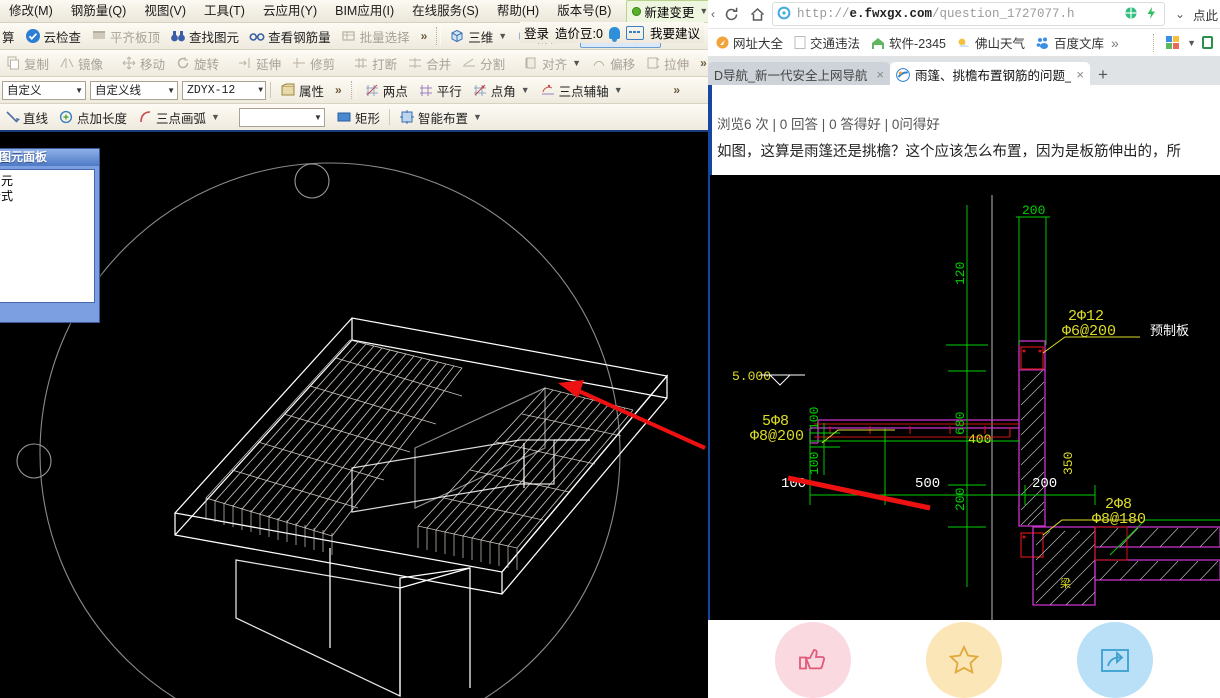 This screenshot has width=1220, height=698. I want to click on lightning-icon, so click(1152, 14).